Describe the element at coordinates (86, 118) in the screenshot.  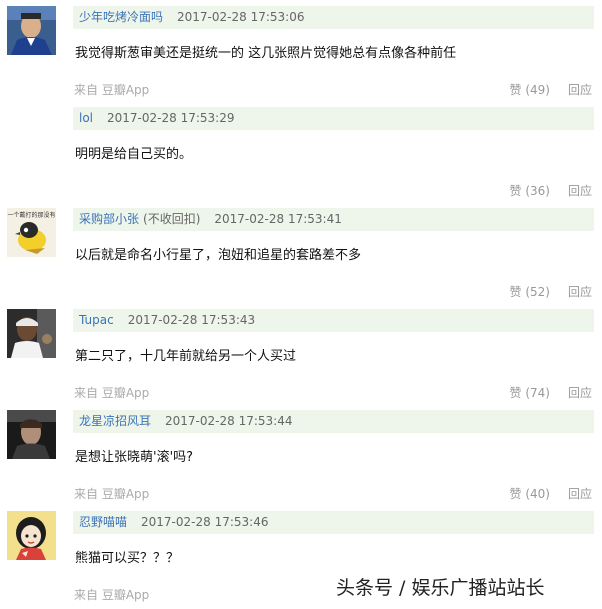
I see `author-link: lol` at that location.